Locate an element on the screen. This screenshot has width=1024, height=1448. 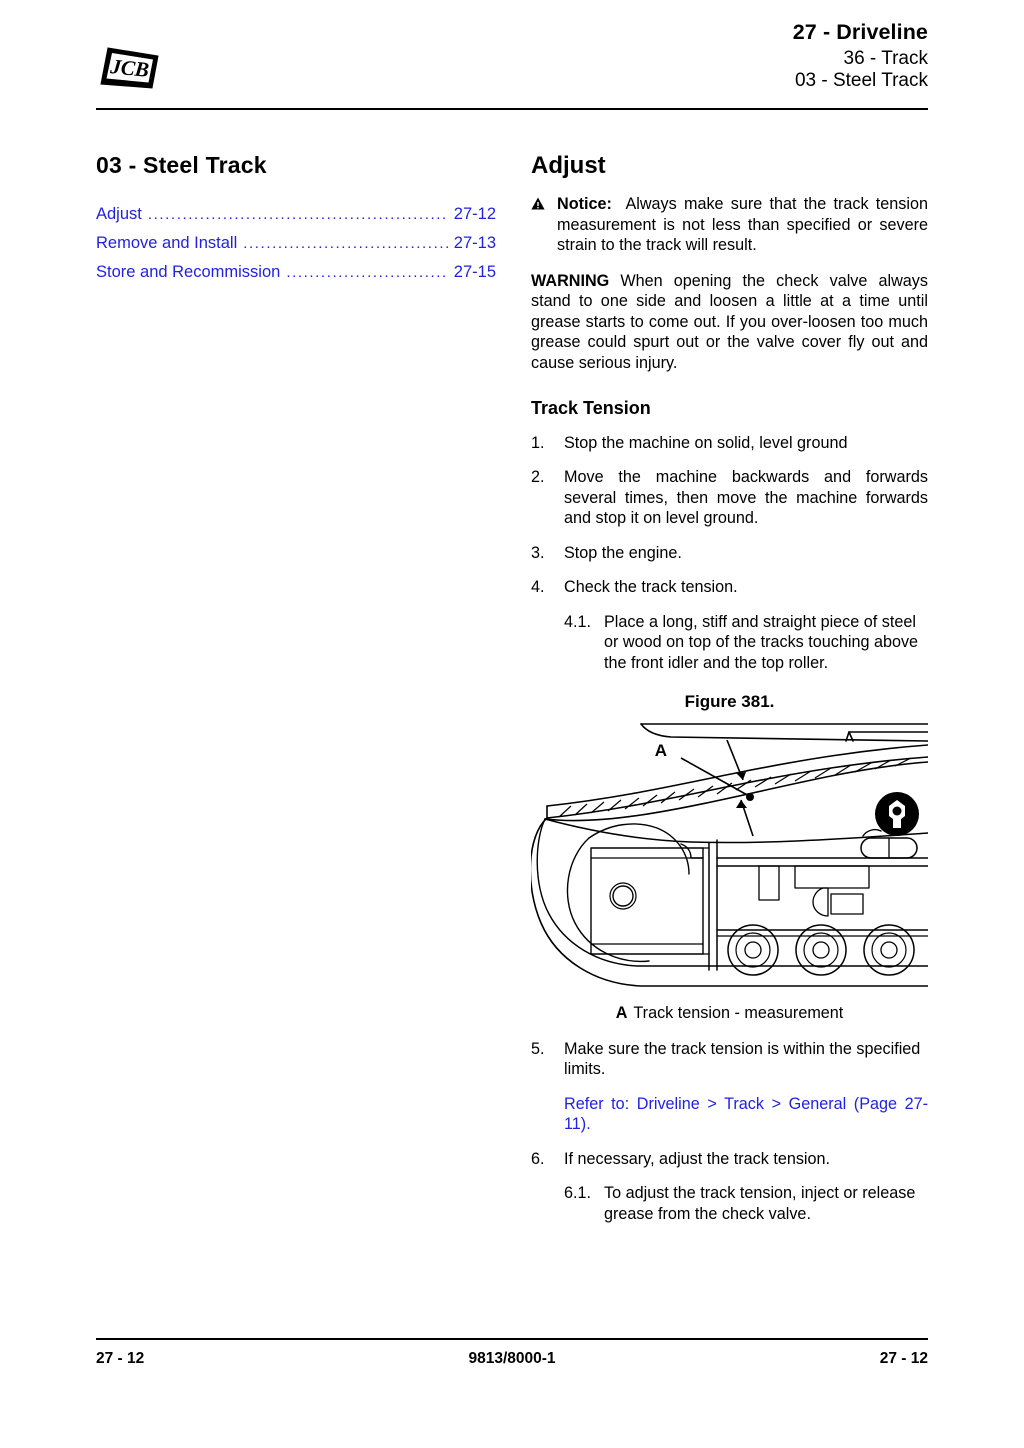
svg-text: JCB is located at coordinates (129, 68).